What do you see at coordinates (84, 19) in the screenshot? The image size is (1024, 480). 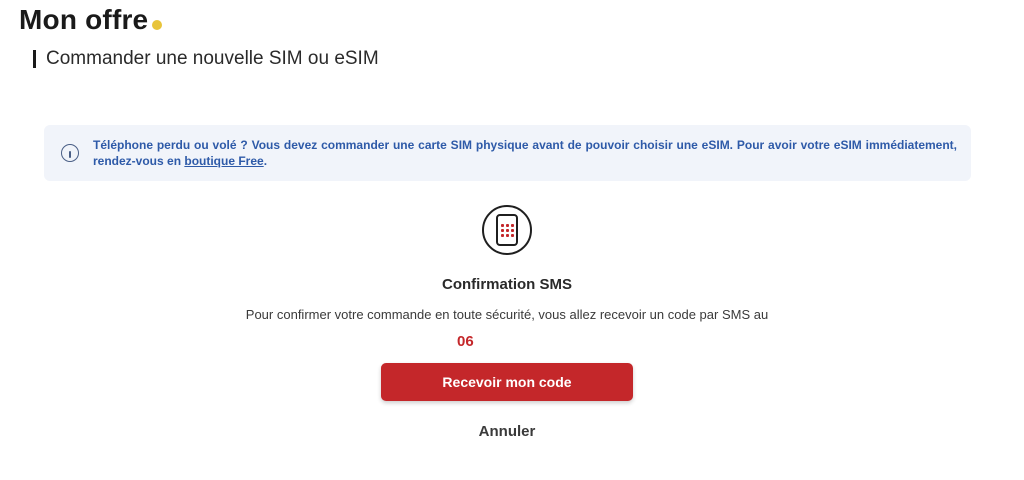 I see `page-title-text: Mon offre` at bounding box center [84, 19].